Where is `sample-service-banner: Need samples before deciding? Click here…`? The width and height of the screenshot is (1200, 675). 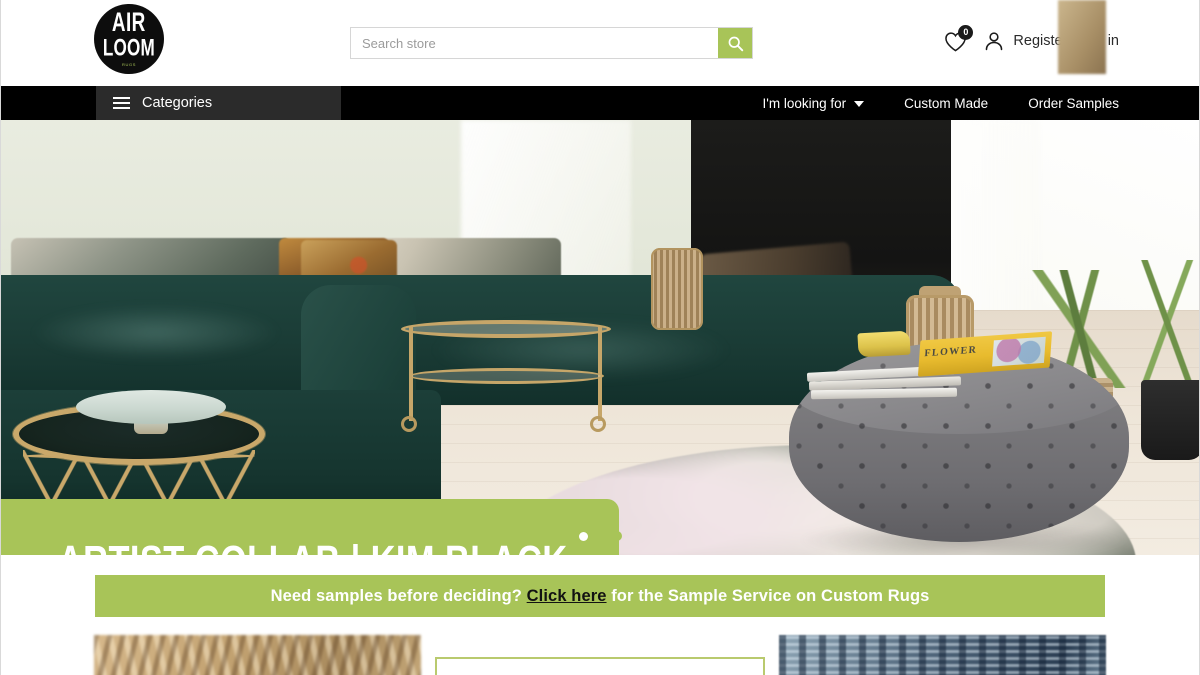 sample-service-banner: Need samples before deciding? Click here… is located at coordinates (600, 596).